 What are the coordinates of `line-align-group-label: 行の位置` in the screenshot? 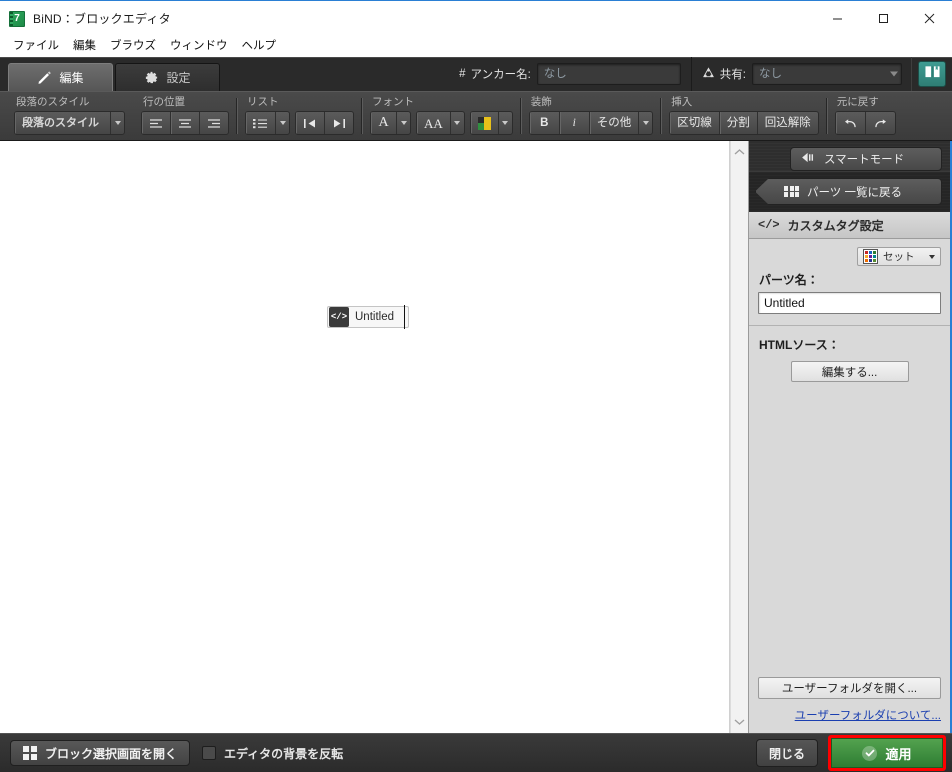 It's located at (164, 101).